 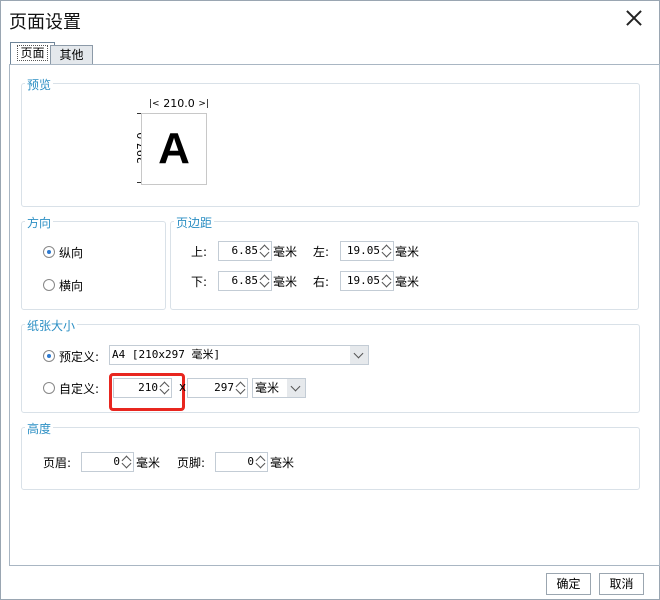 What do you see at coordinates (387, 281) in the screenshot?
I see `margin-right-stepper` at bounding box center [387, 281].